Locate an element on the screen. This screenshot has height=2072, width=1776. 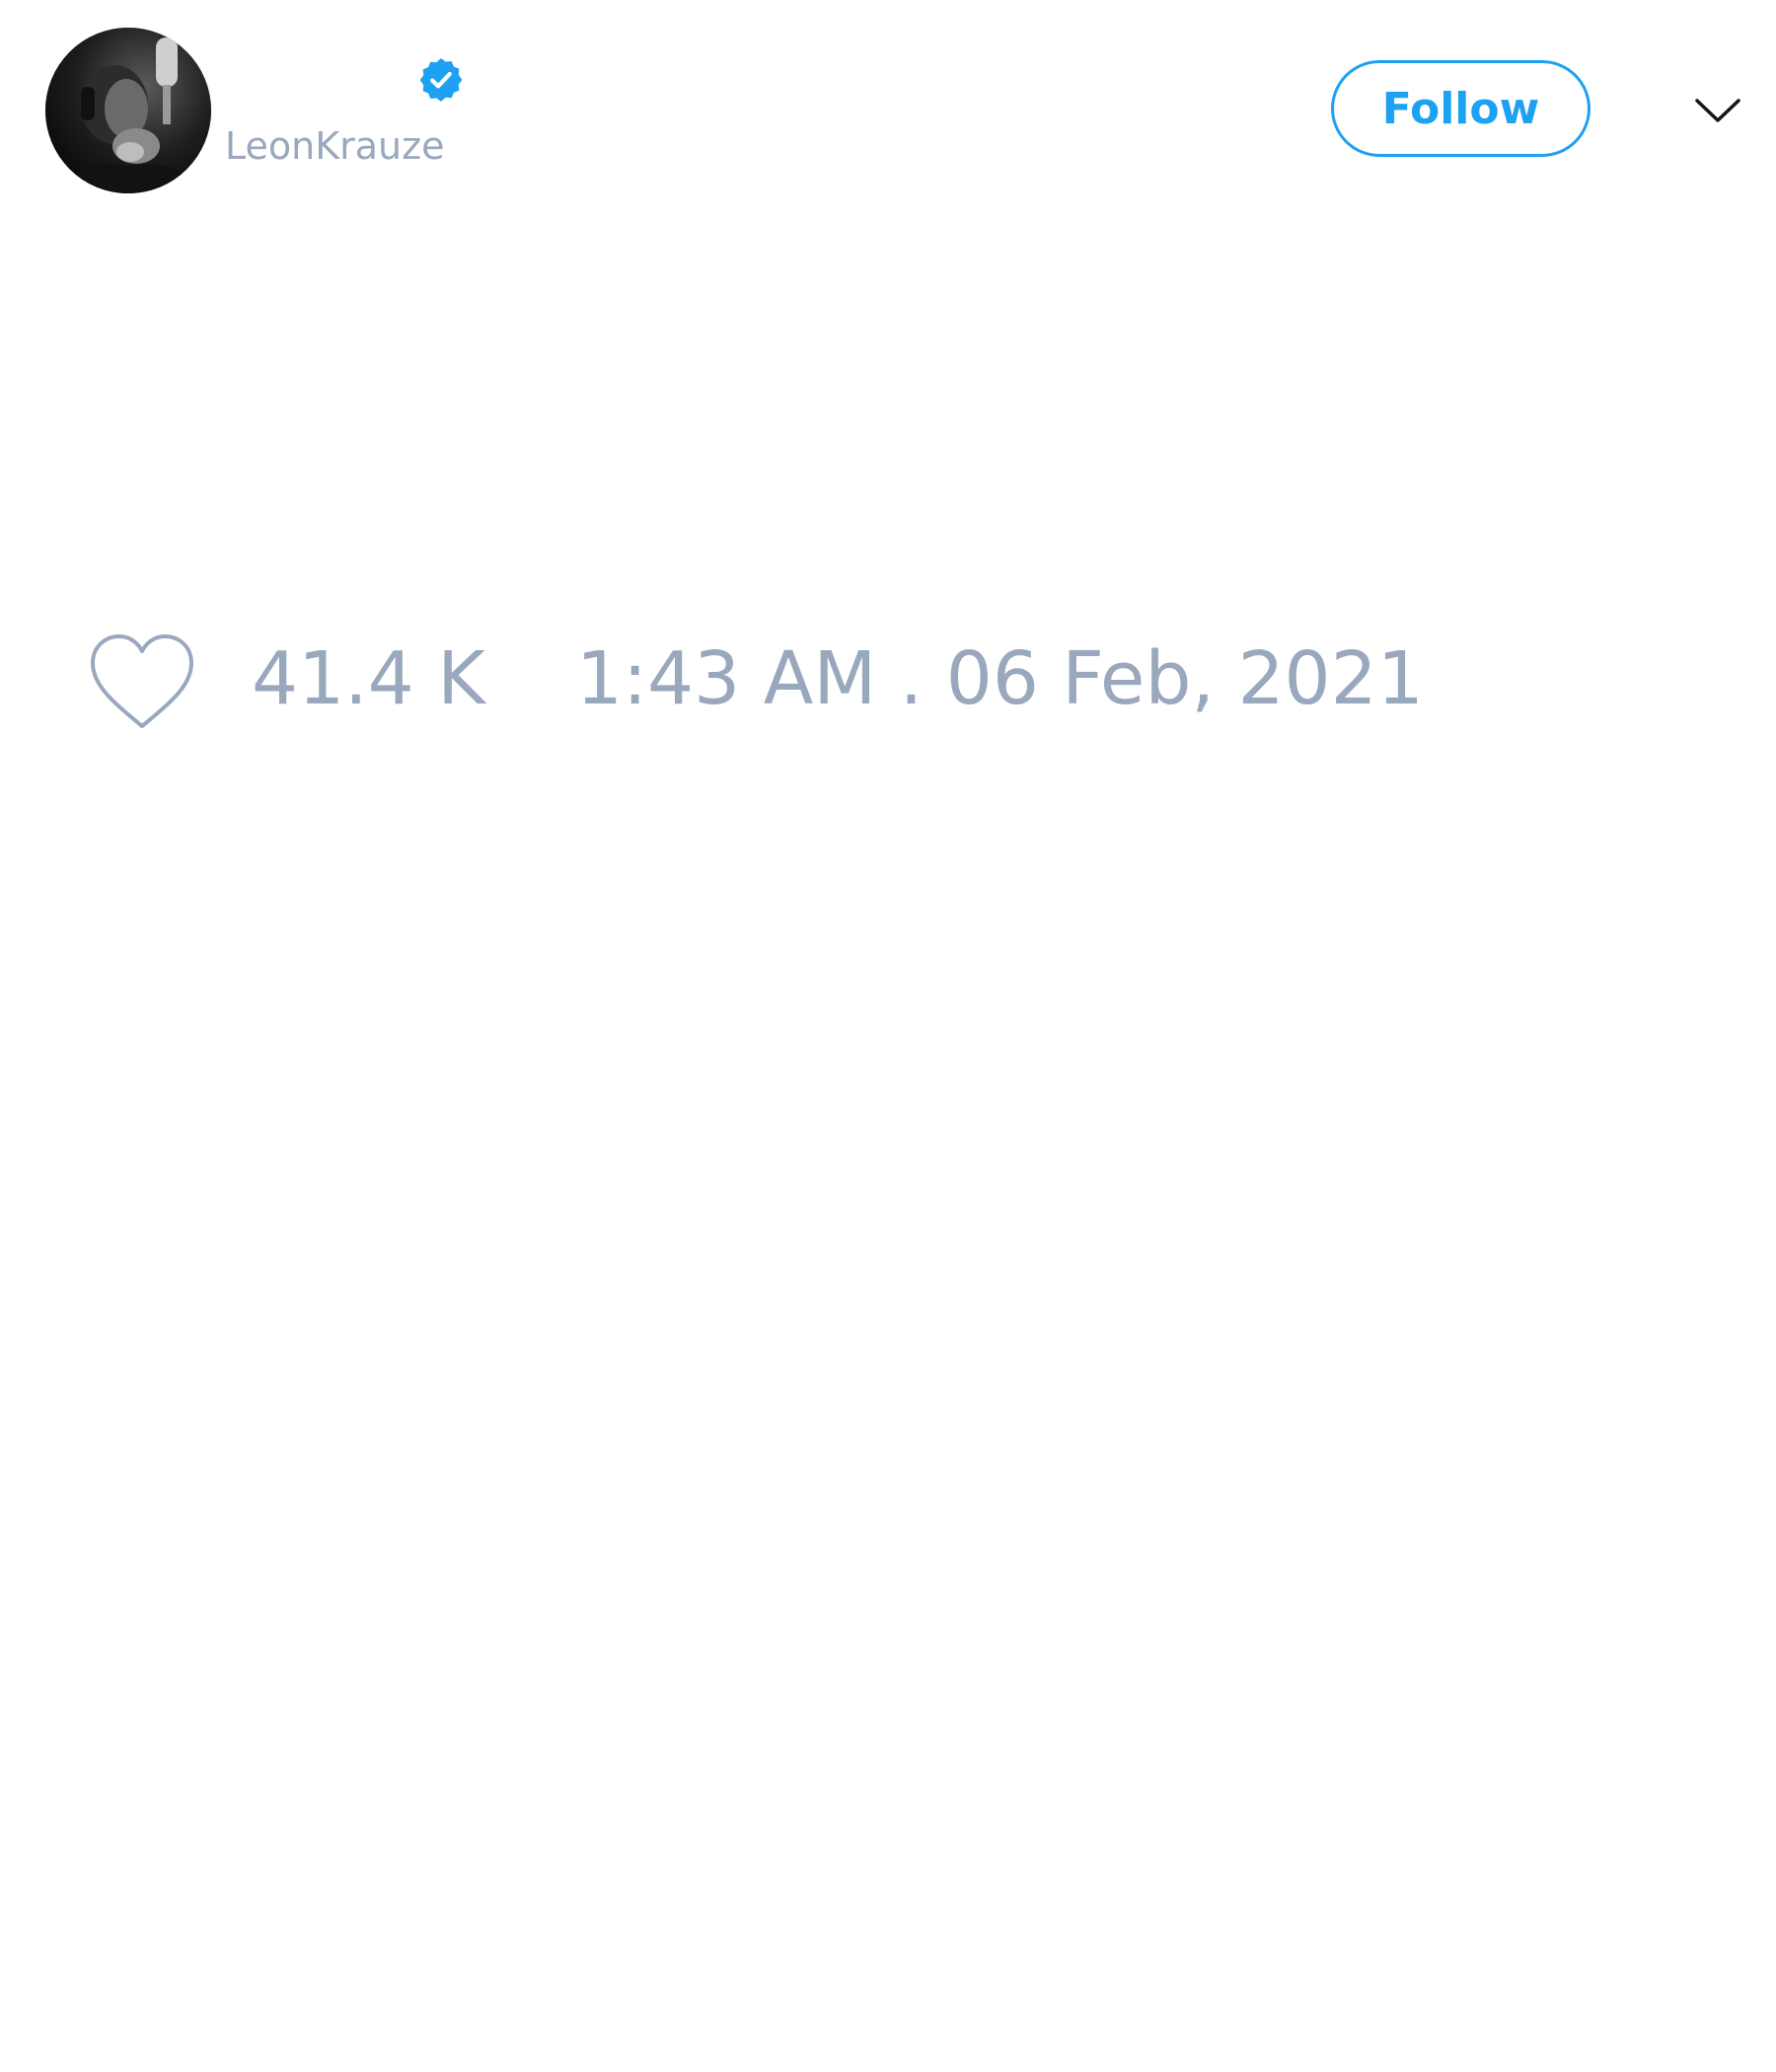
username: LeonKrauze is located at coordinates (335, 147).